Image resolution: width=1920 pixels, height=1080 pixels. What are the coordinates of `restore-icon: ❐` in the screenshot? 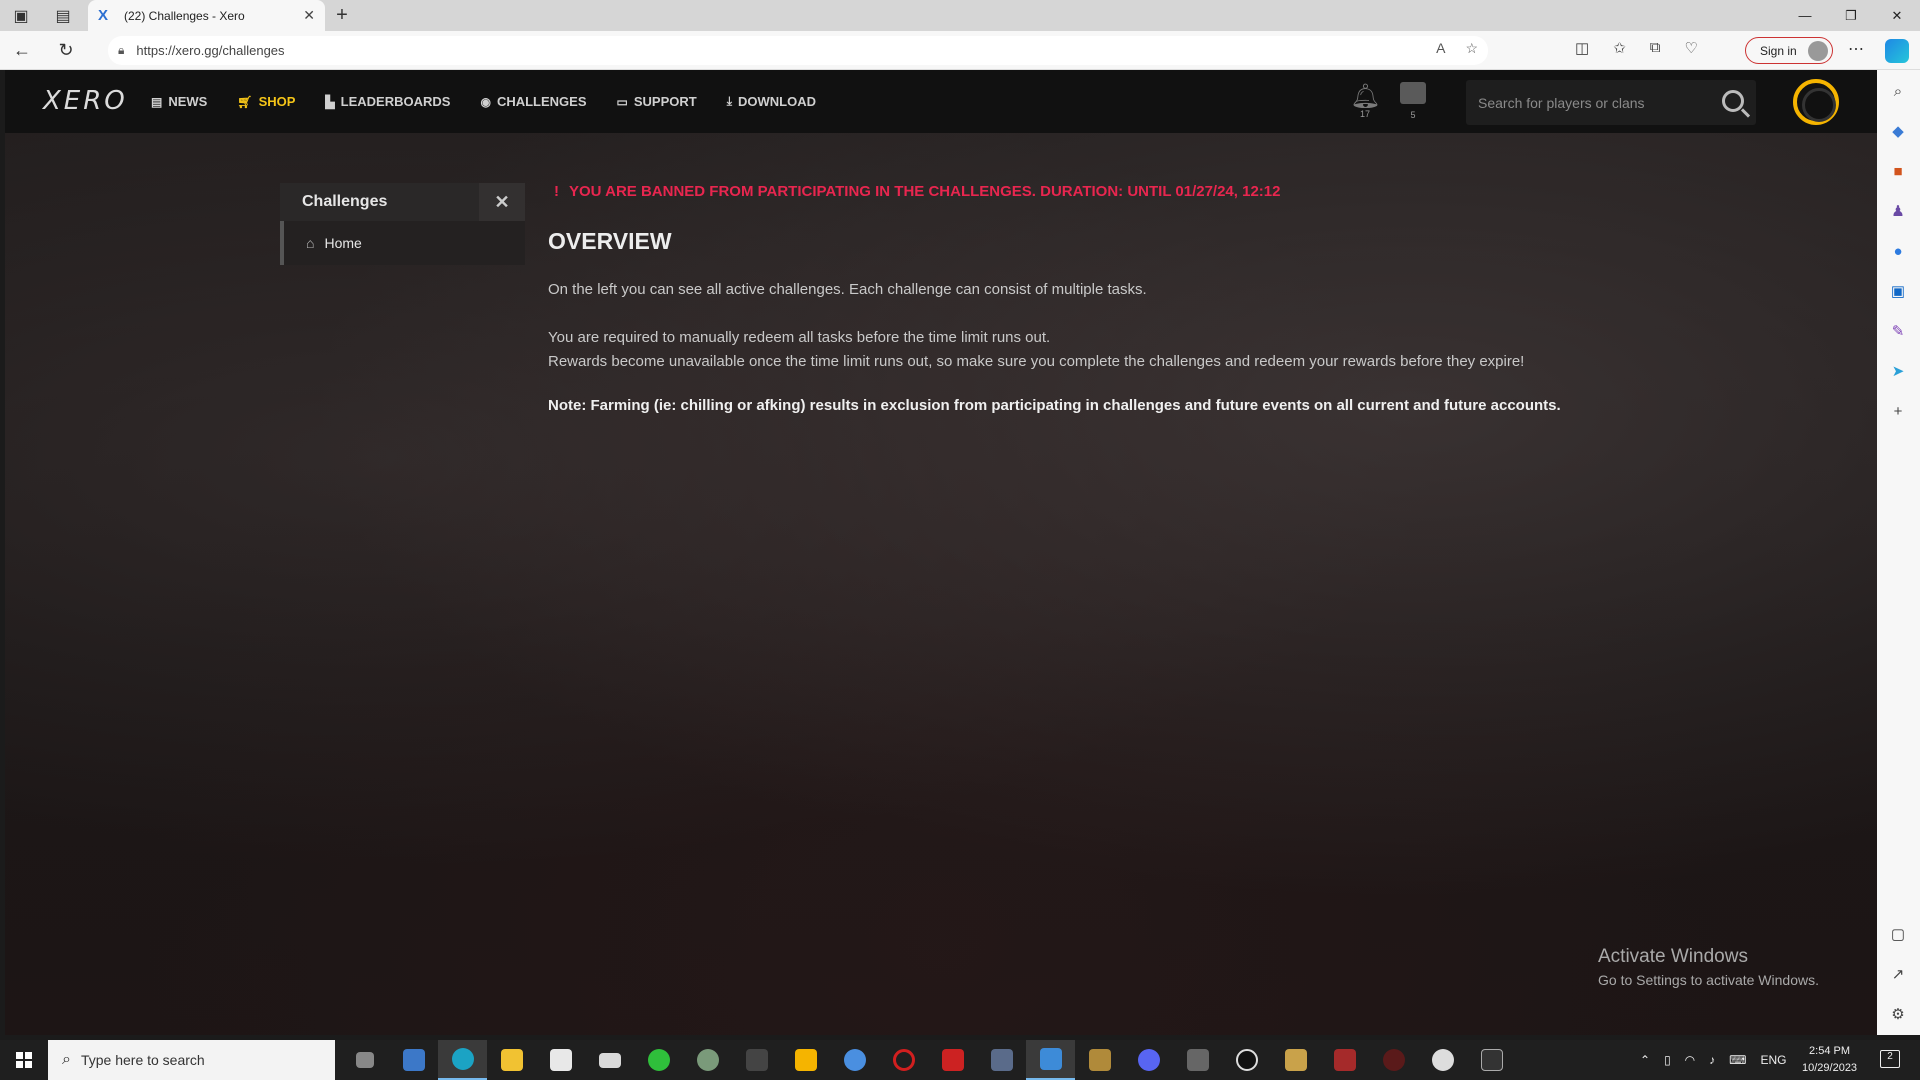 It's located at (1851, 15).